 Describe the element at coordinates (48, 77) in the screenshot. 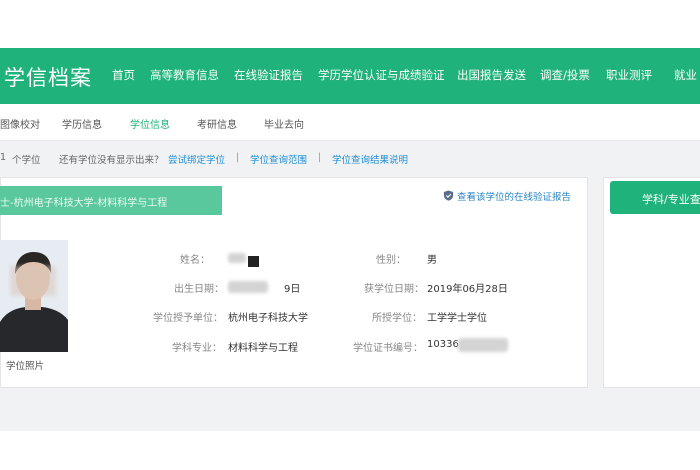

I see `site-logo: 学信档案` at that location.